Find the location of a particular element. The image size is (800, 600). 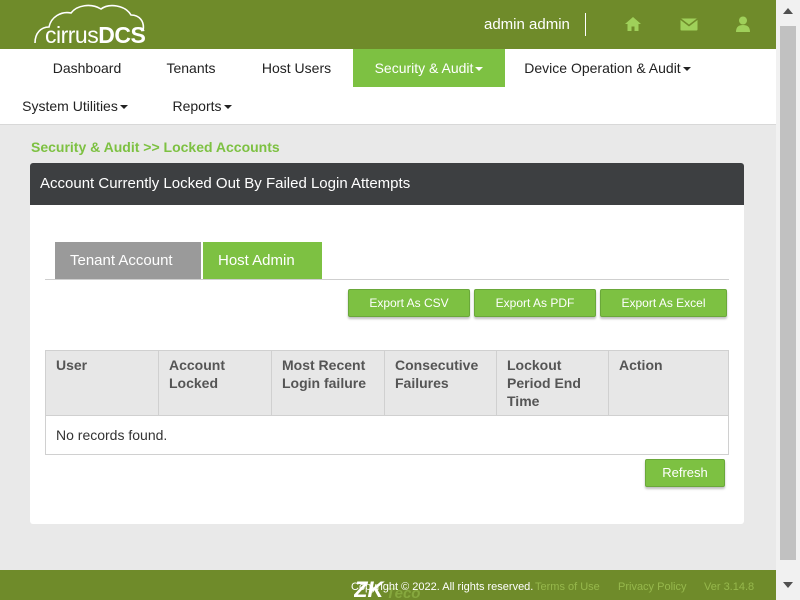

scroll-thumb is located at coordinates (788, 293).